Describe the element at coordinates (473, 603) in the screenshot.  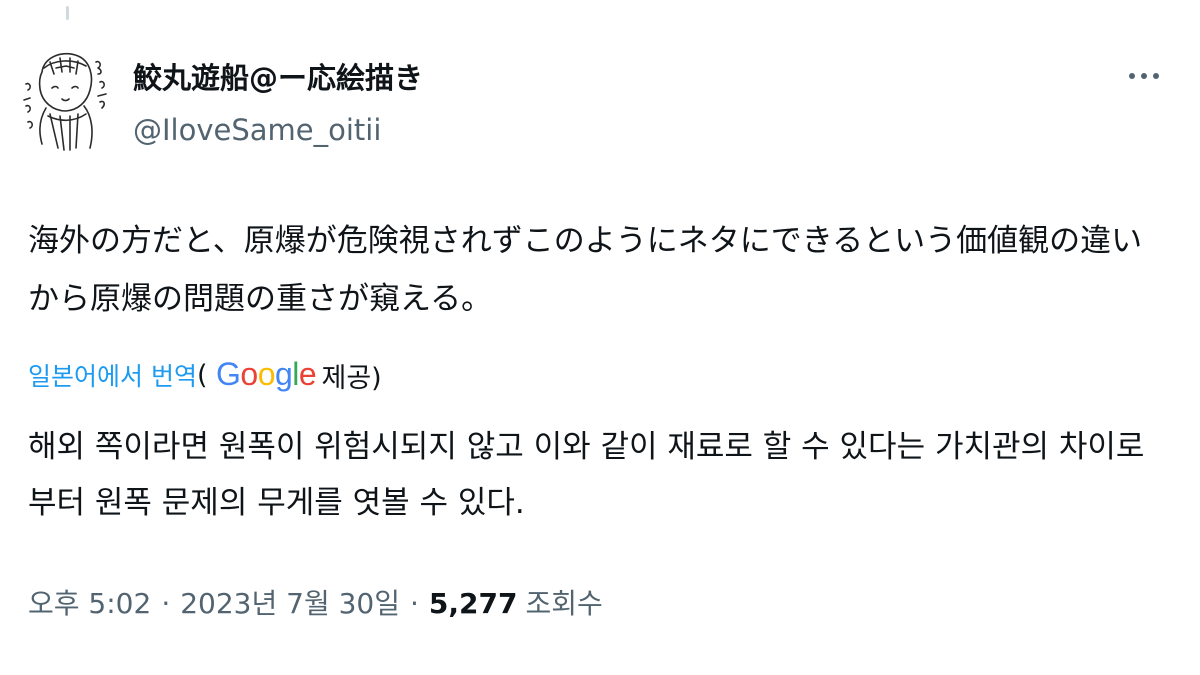
I see `views-count: 5,277` at that location.